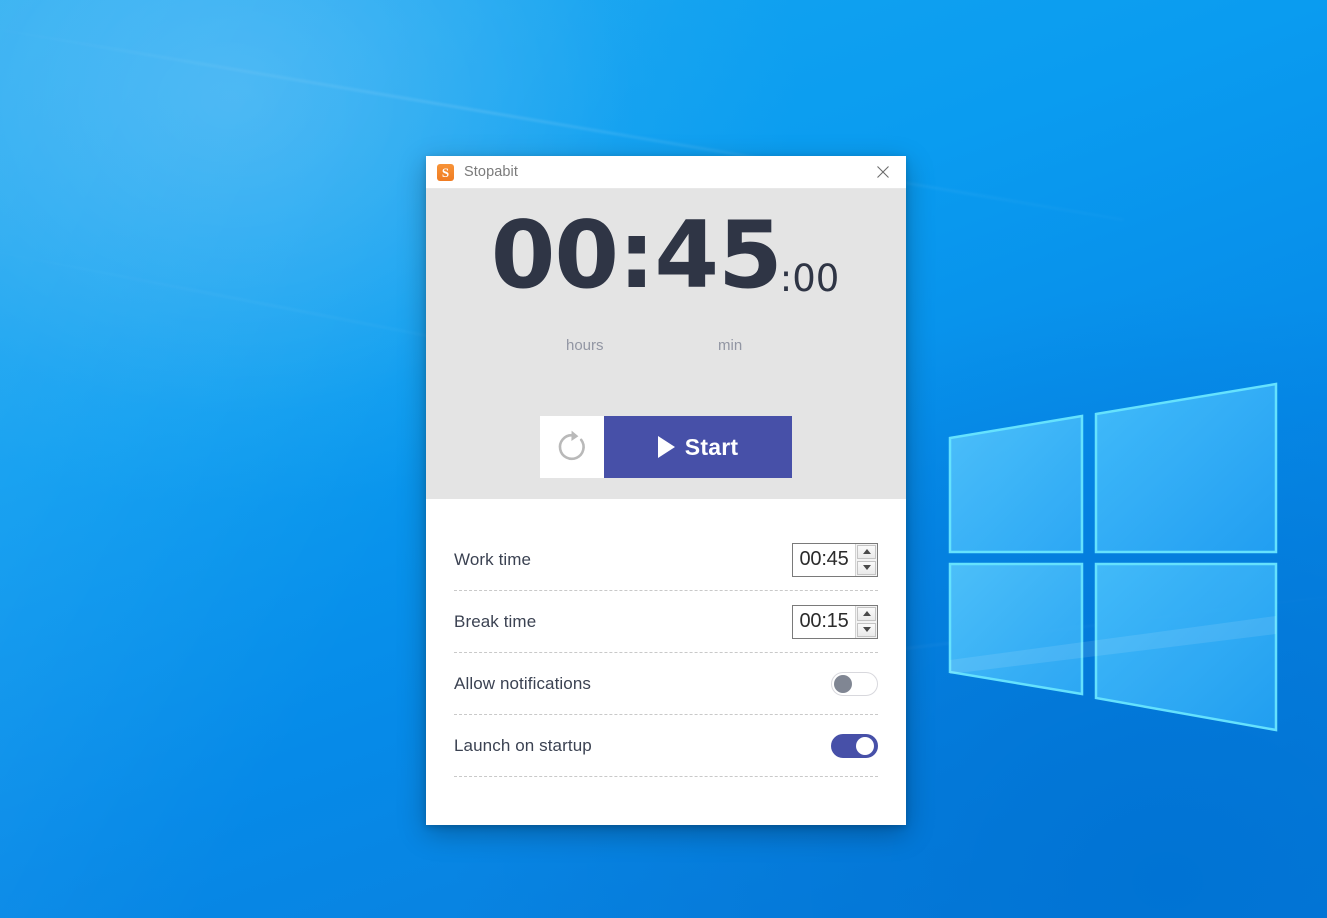  What do you see at coordinates (854, 745) in the screenshot?
I see `launch-on-startup-toggle` at bounding box center [854, 745].